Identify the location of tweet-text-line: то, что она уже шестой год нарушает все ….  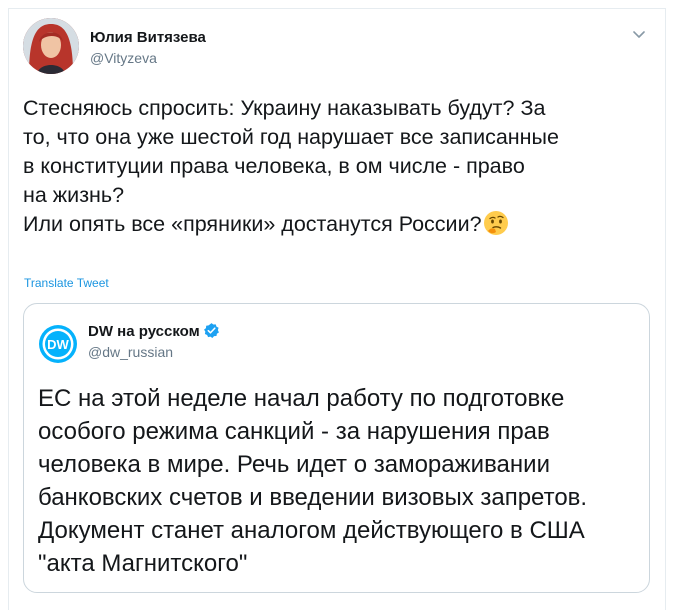
(291, 137).